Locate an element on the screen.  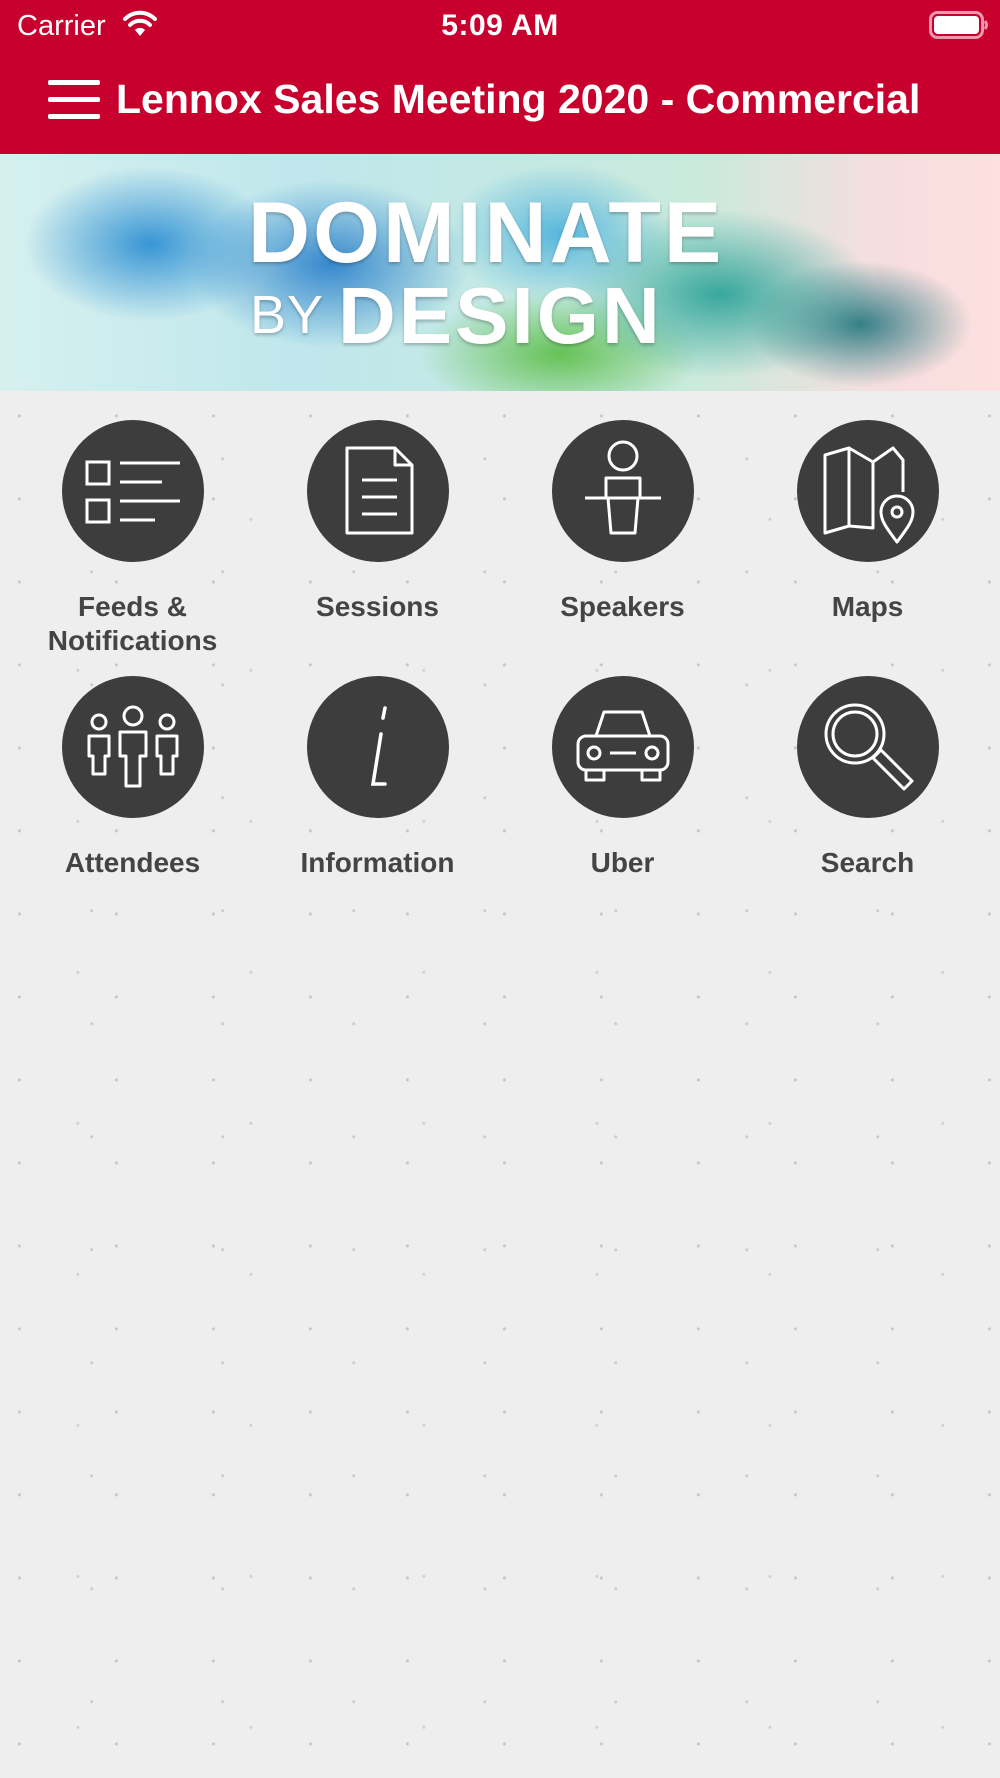
tile-search: Search is located at coordinates (867, 778).